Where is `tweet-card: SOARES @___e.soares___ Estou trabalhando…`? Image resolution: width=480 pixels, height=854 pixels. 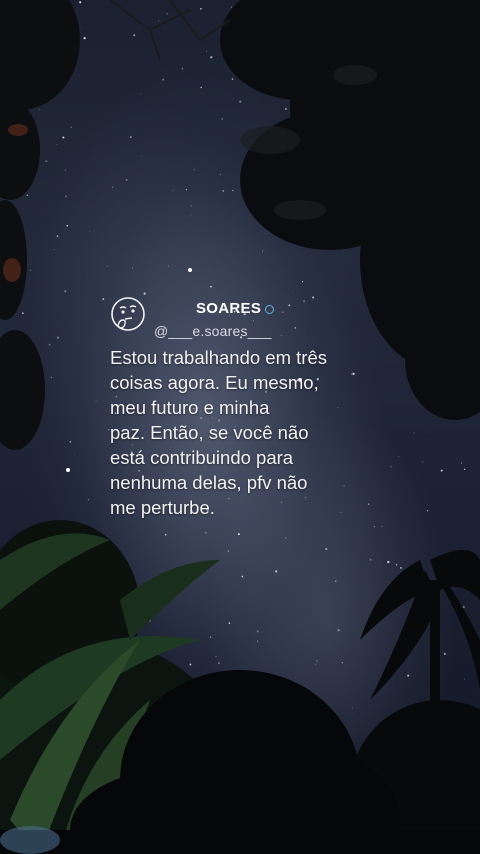
tweet-card: SOARES @___e.soares___ Estou trabalhando… is located at coordinates (245, 408).